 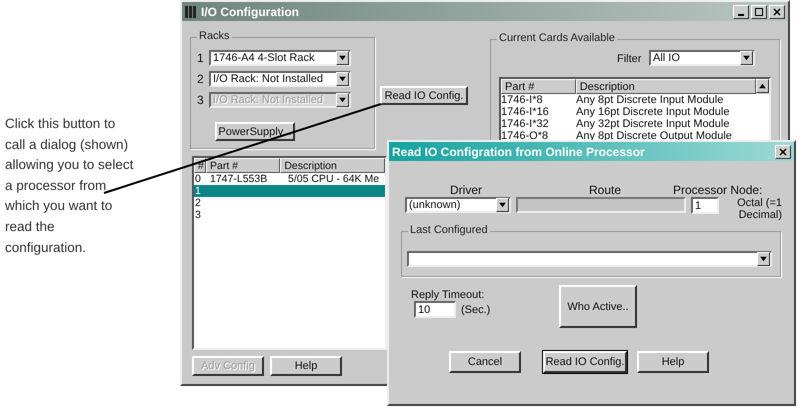 I want to click on rack-number: 1, so click(x=201, y=58).